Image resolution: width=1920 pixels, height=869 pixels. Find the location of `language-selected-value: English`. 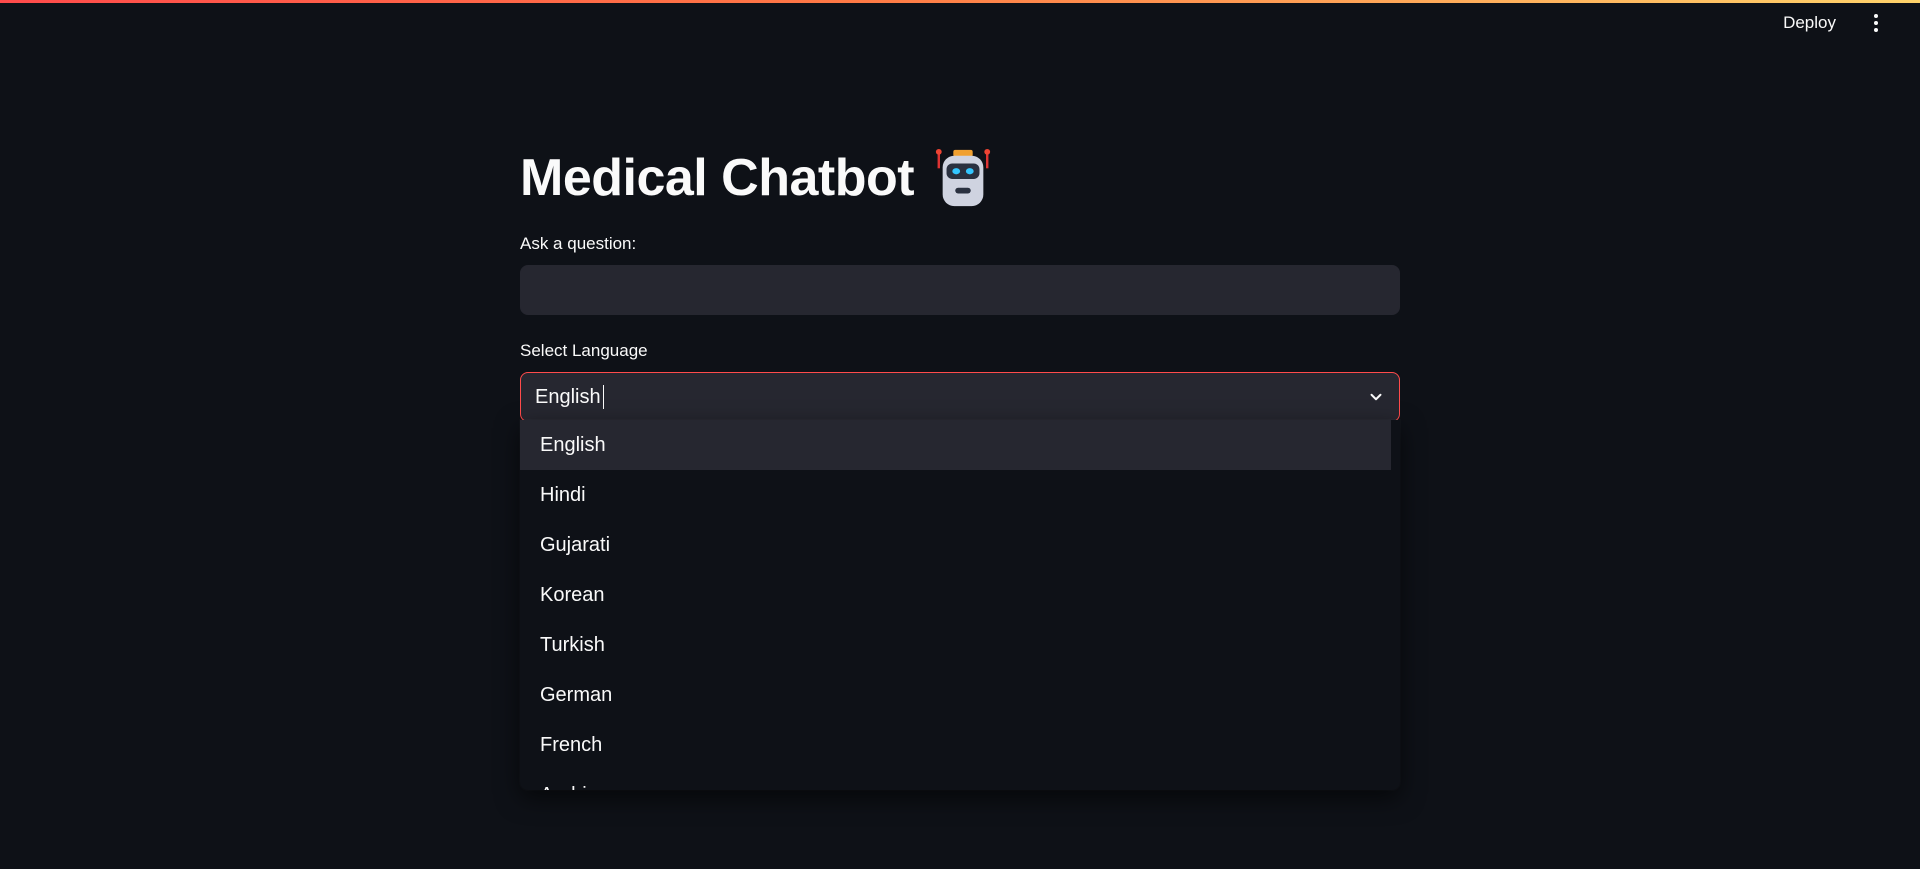

language-selected-value: English is located at coordinates (568, 396).